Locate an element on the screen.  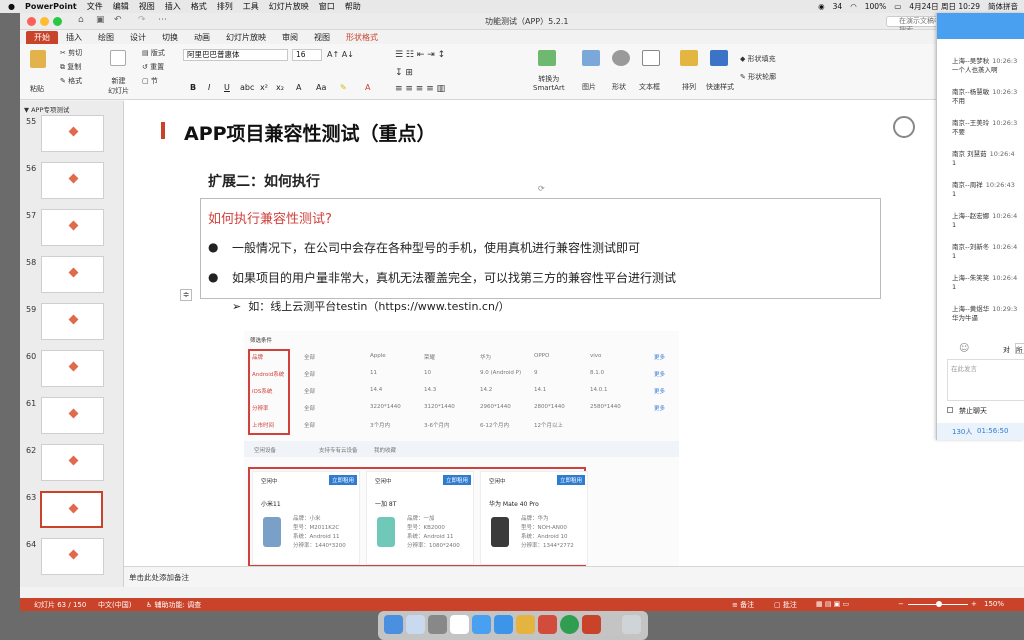
reset-button: ↺ 重置 is located at coordinates (153, 67).